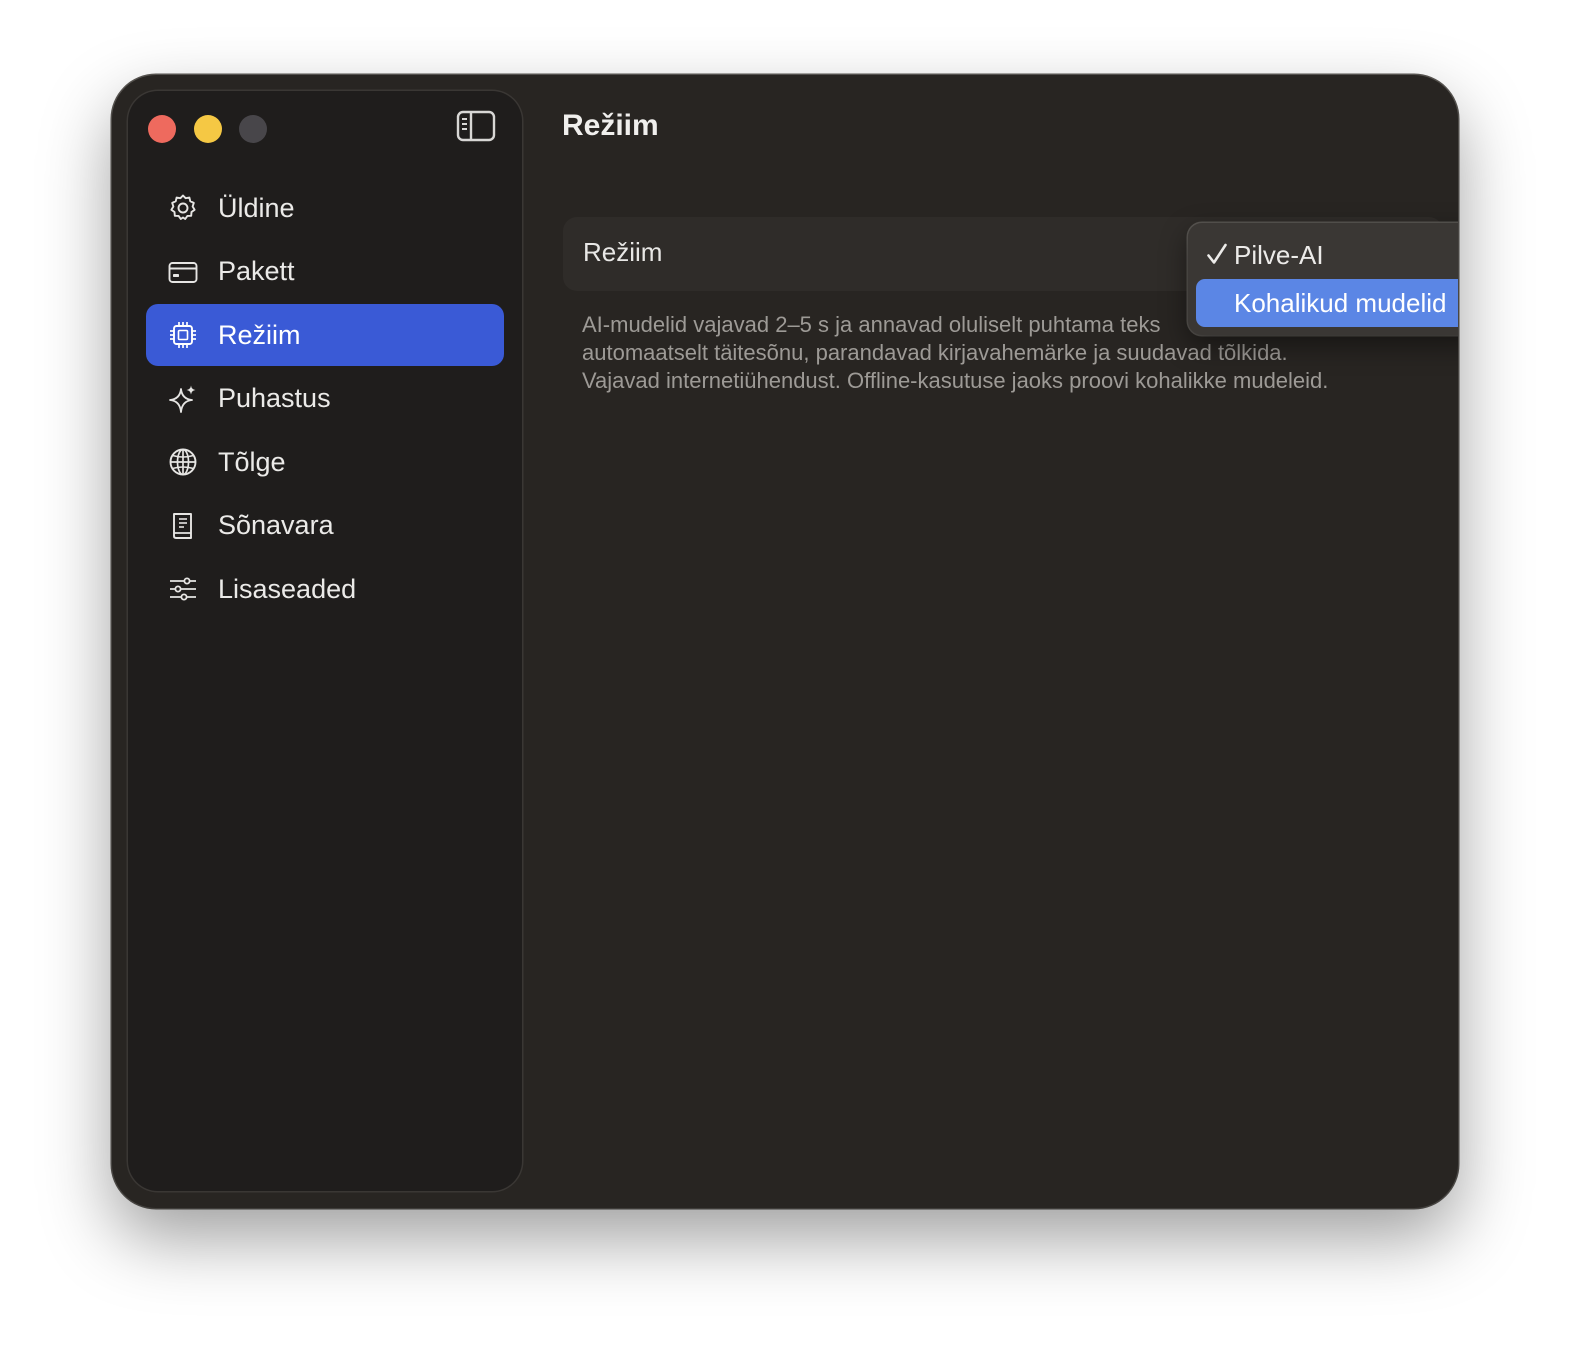 This screenshot has height=1368, width=1584. I want to click on sidebar-item-label: Üldine, so click(256, 207).